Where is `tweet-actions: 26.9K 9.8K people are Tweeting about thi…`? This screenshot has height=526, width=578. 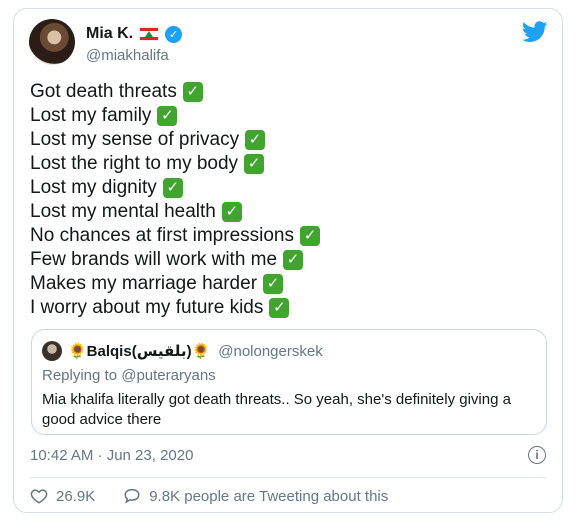
tweet-actions: 26.9K 9.8K people are Tweeting about thi… is located at coordinates (209, 496).